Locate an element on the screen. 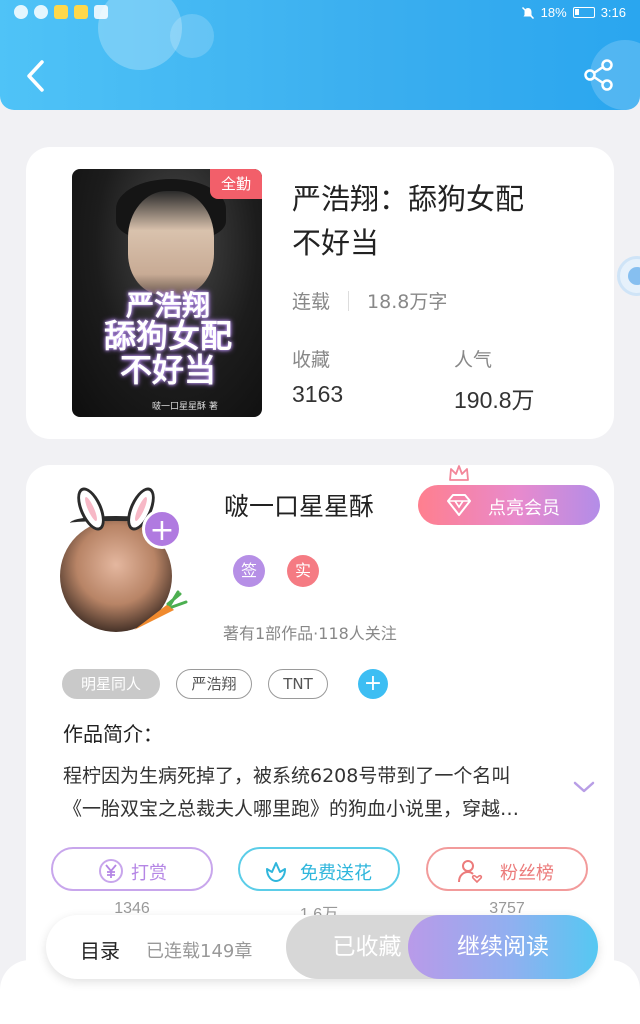 This screenshot has width=640, height=1024. cover-title-line: 严浩翔 is located at coordinates (167, 305).